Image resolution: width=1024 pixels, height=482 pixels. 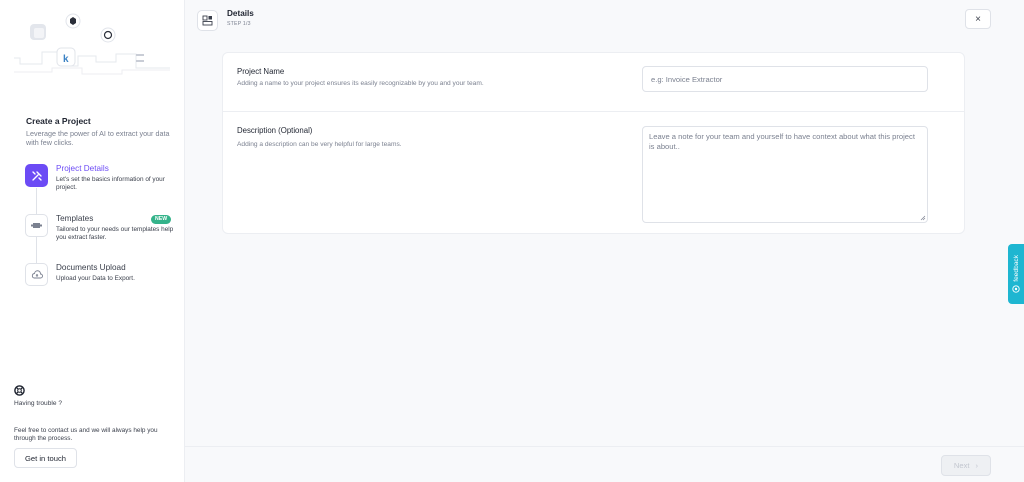 I want to click on project-name-input, so click(x=785, y=79).